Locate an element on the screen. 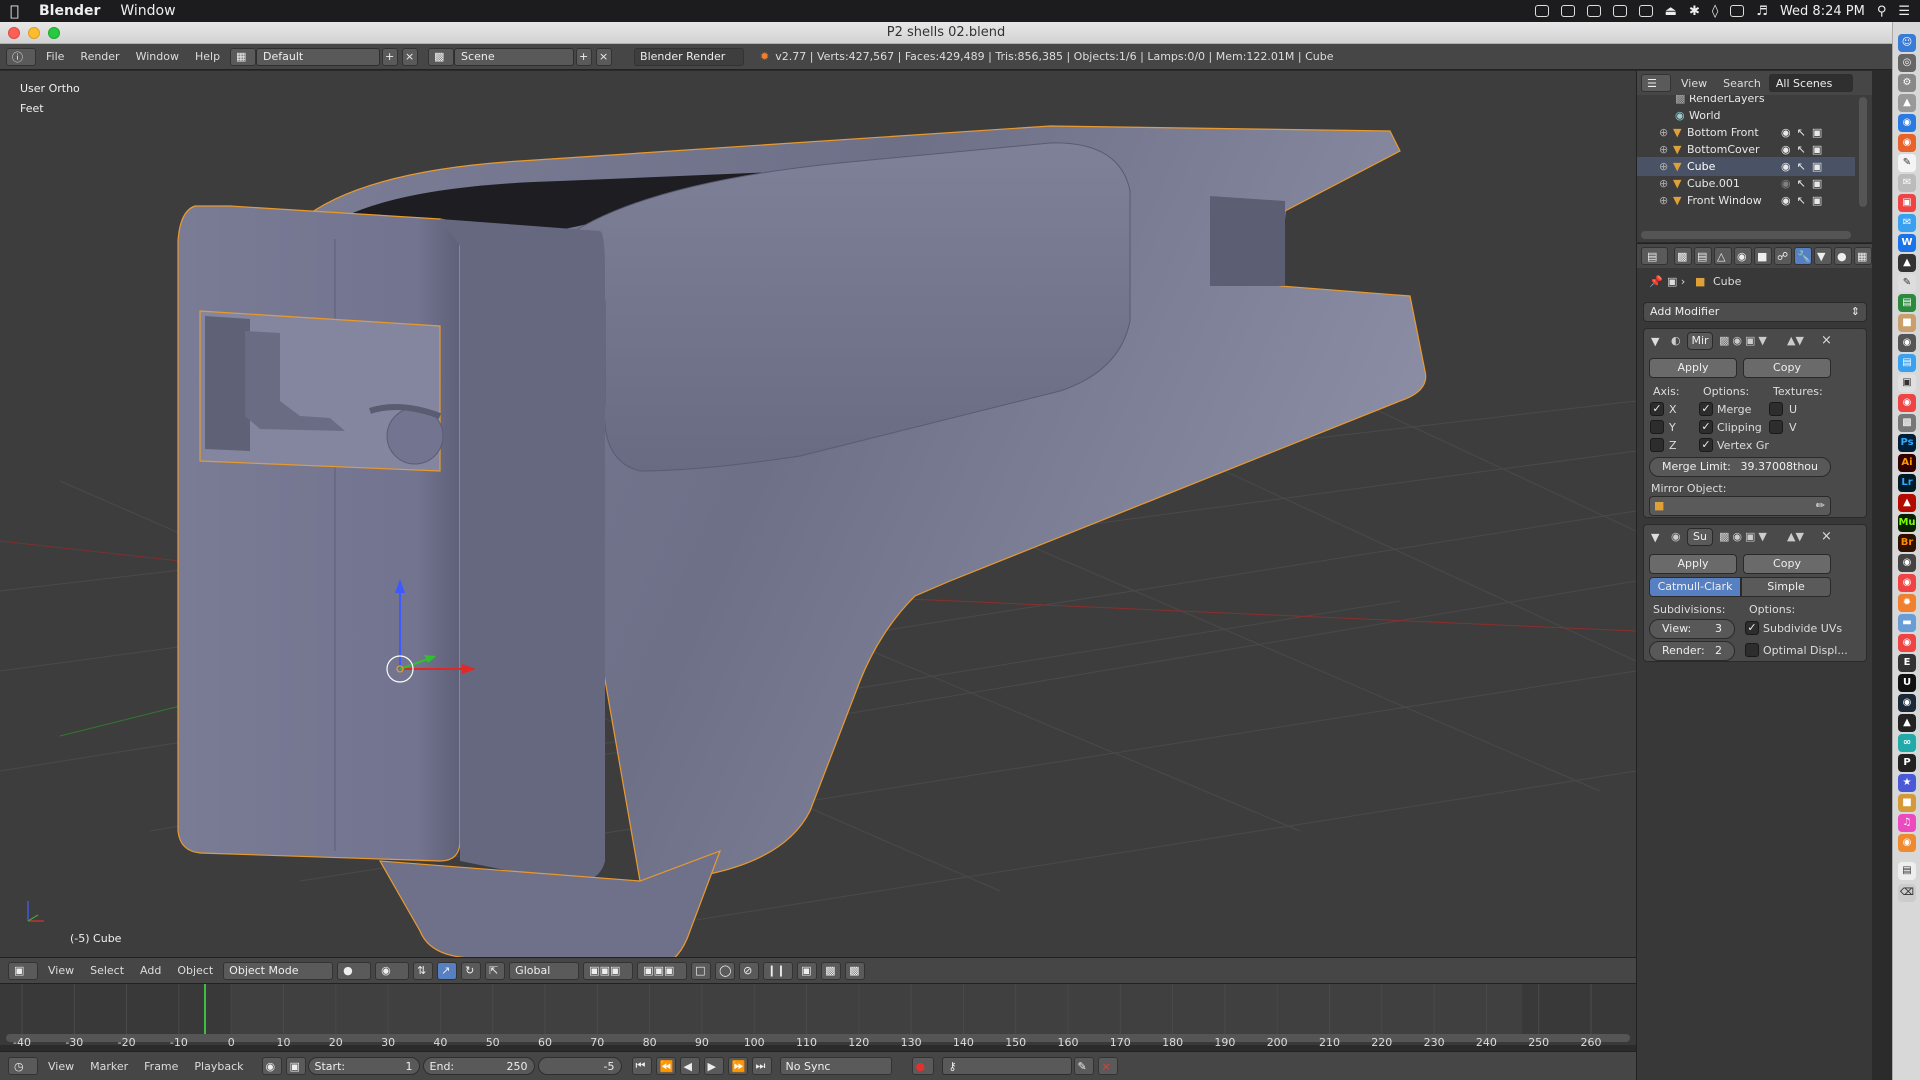 The image size is (1920, 1080). menu-help: Help is located at coordinates (207, 56).